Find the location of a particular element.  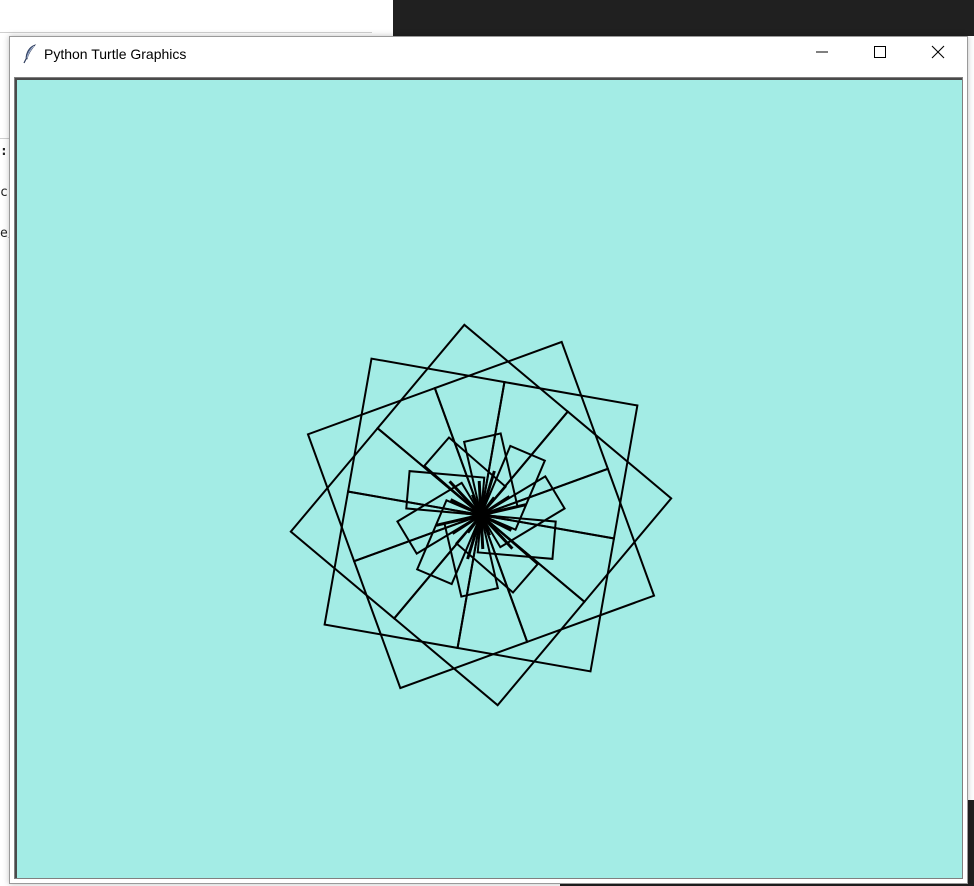

window-title: Python Turtle Graphics is located at coordinates (115, 54).